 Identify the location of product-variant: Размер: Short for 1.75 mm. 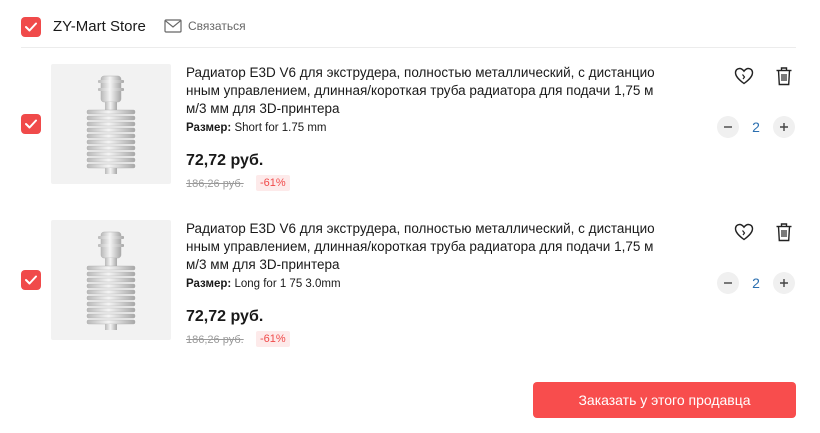
(256, 128).